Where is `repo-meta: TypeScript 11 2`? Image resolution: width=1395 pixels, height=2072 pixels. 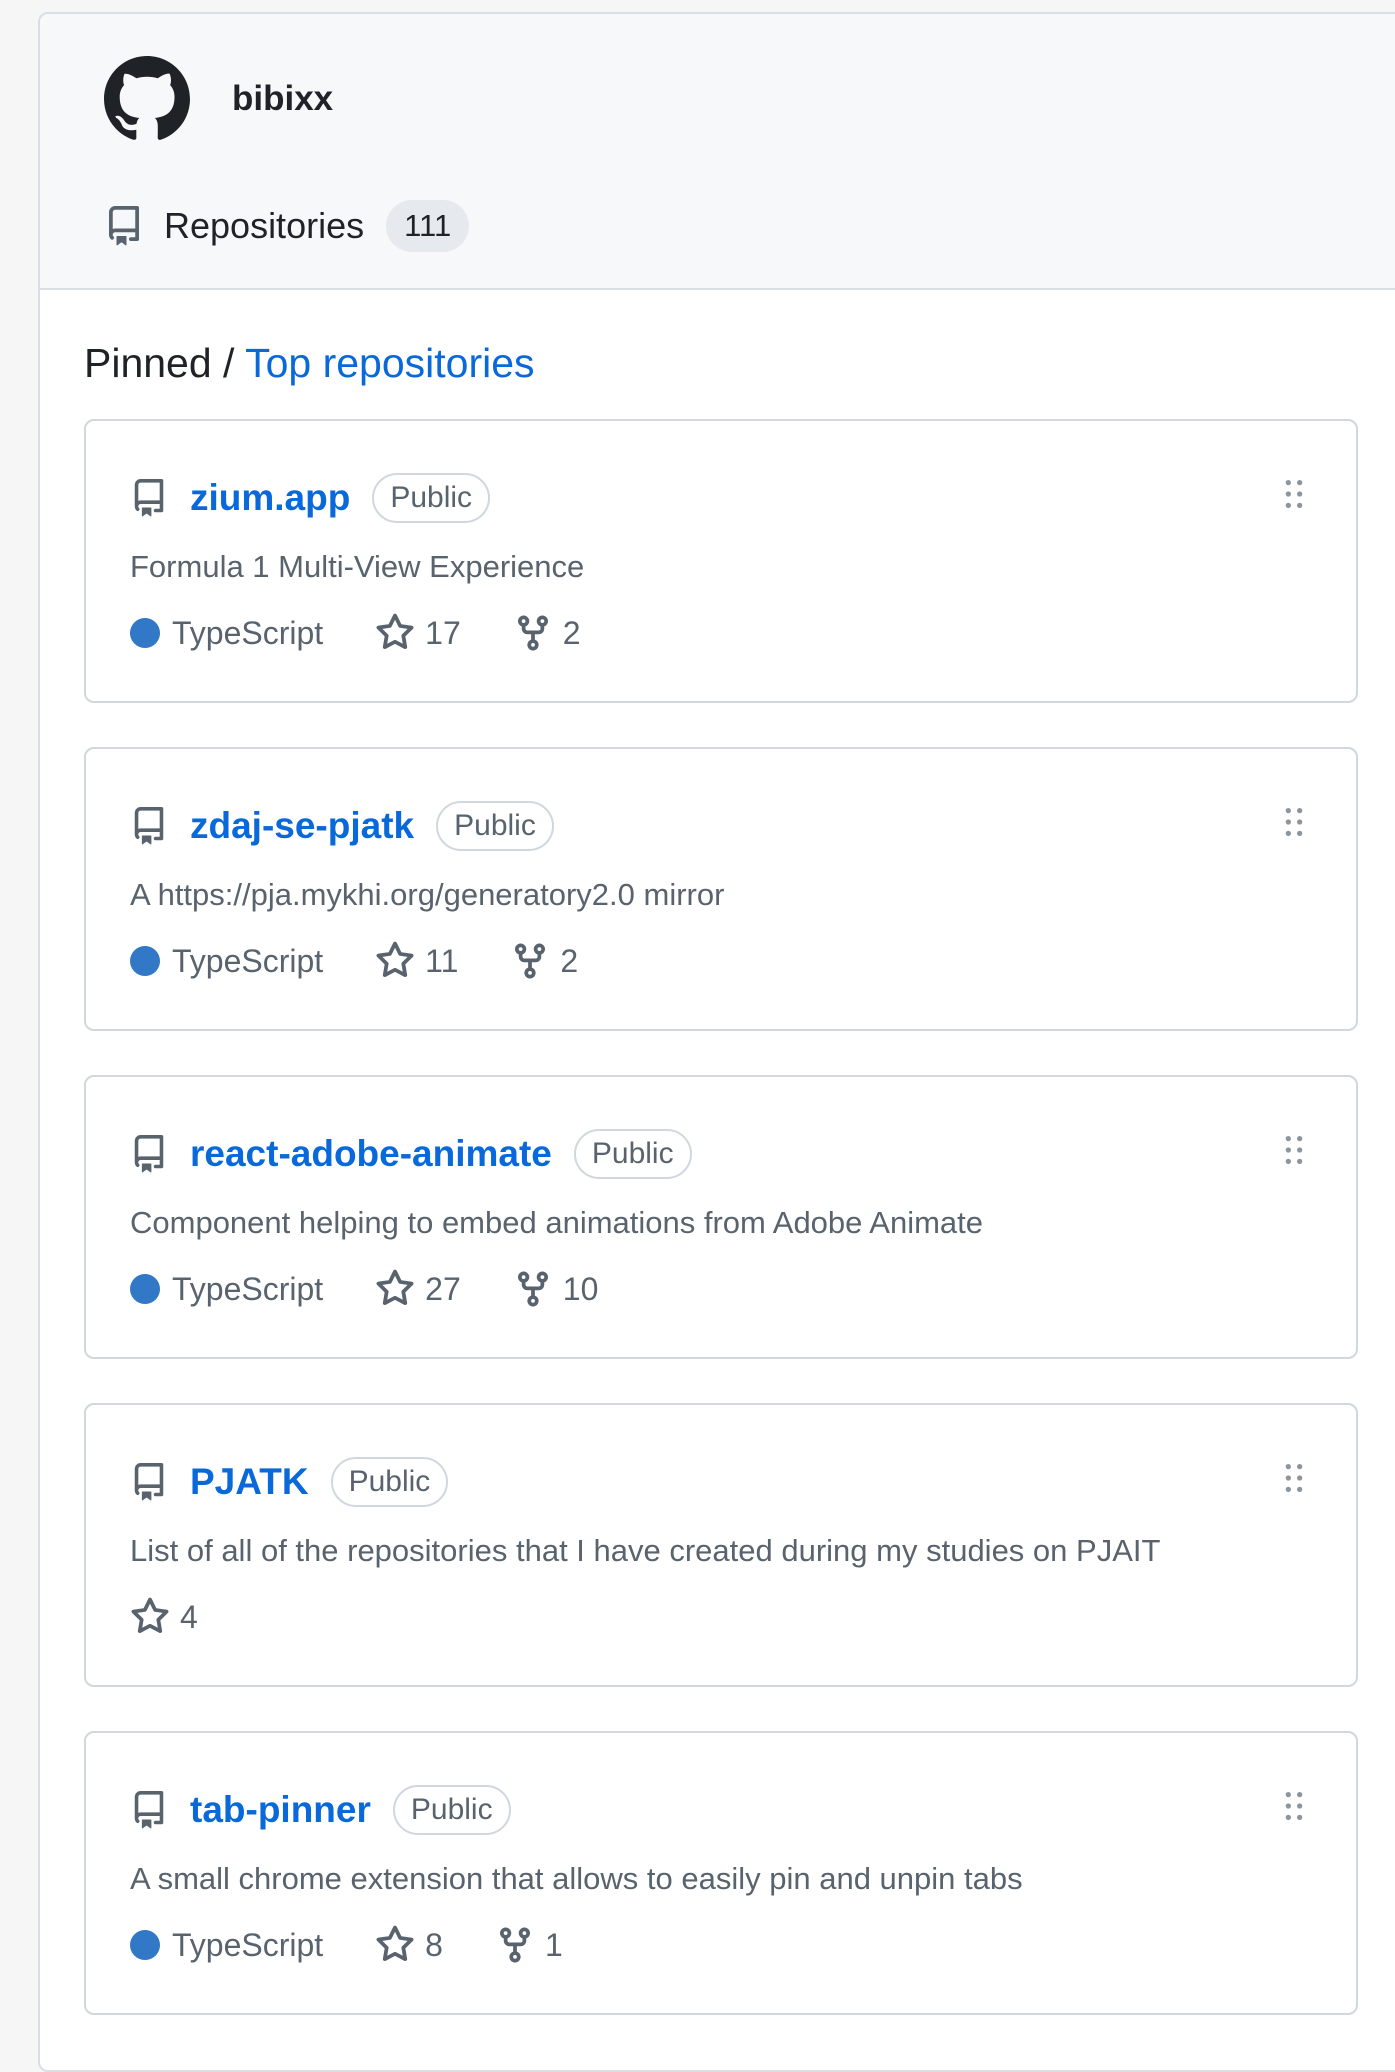
repo-meta: TypeScript 11 2 is located at coordinates (380, 961).